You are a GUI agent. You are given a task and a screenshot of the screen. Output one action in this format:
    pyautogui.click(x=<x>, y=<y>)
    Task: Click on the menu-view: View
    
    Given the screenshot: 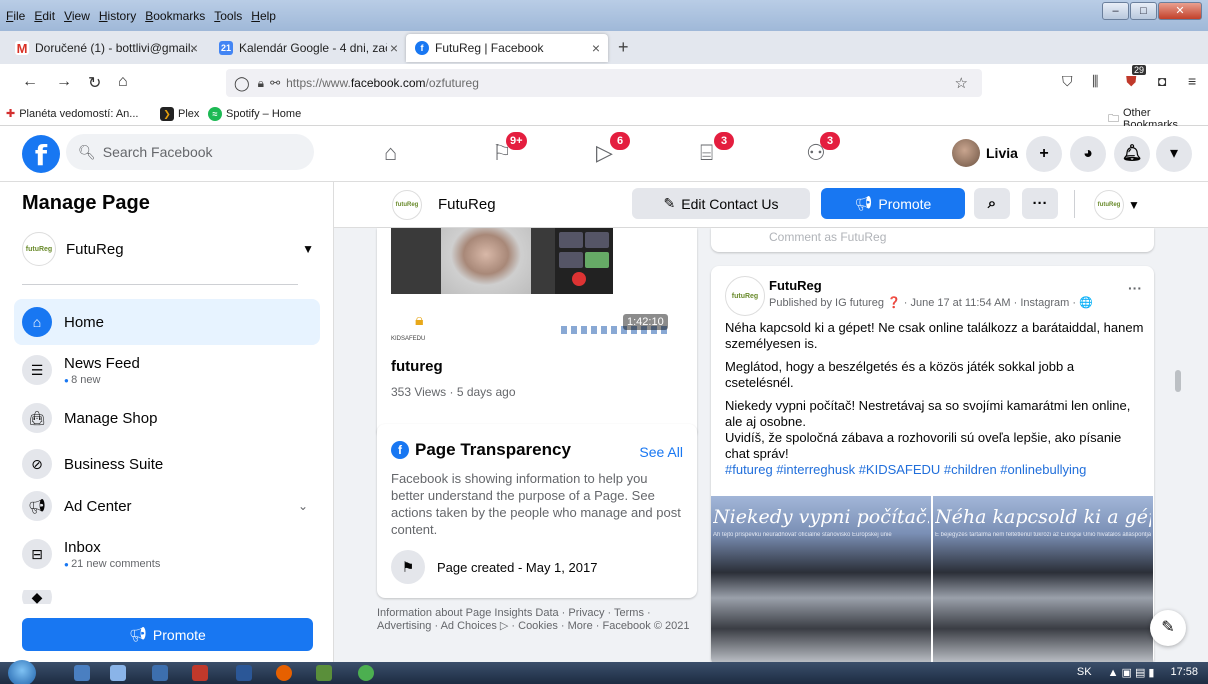 What is the action you would take?
    pyautogui.click(x=77, y=16)
    